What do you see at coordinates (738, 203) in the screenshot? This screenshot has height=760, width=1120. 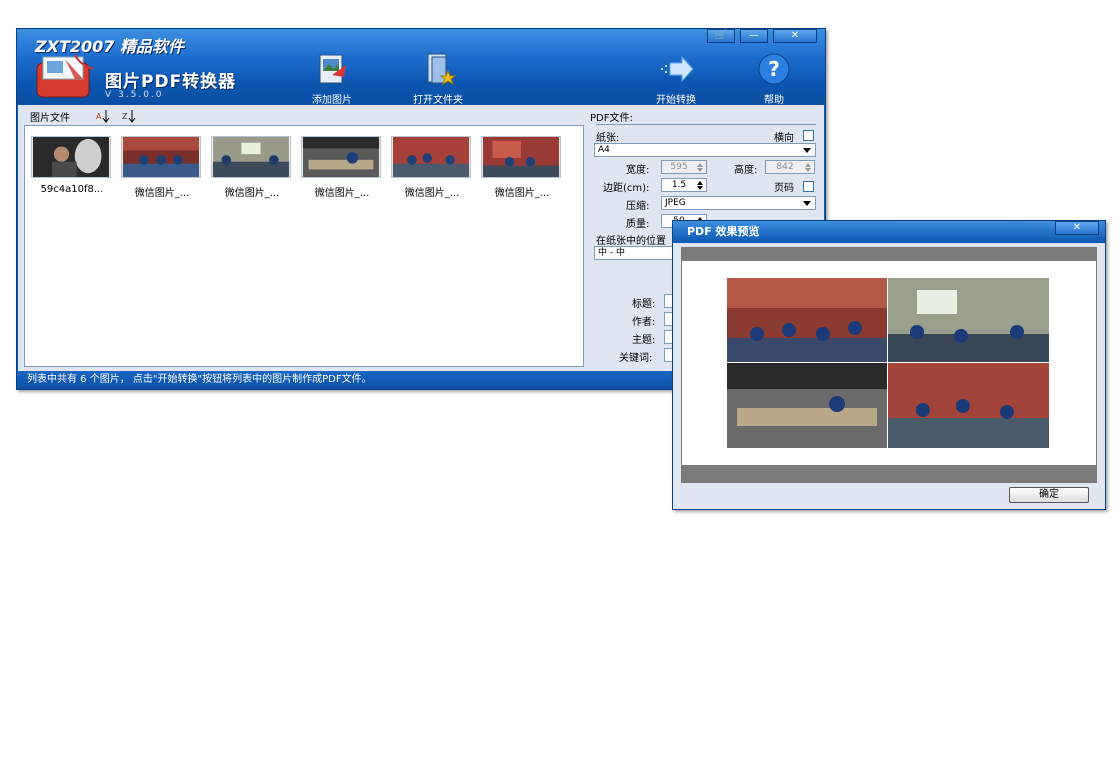 I see `compress-select: JPEG` at bounding box center [738, 203].